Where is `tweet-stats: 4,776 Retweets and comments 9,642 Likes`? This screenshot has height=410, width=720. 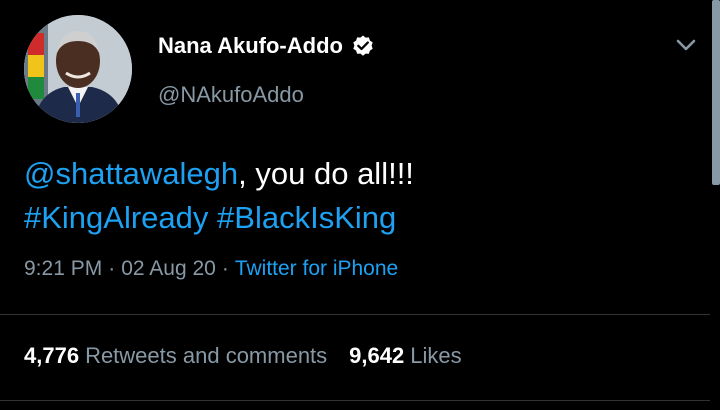
tweet-stats: 4,776 Retweets and comments 9,642 Likes is located at coordinates (243, 356).